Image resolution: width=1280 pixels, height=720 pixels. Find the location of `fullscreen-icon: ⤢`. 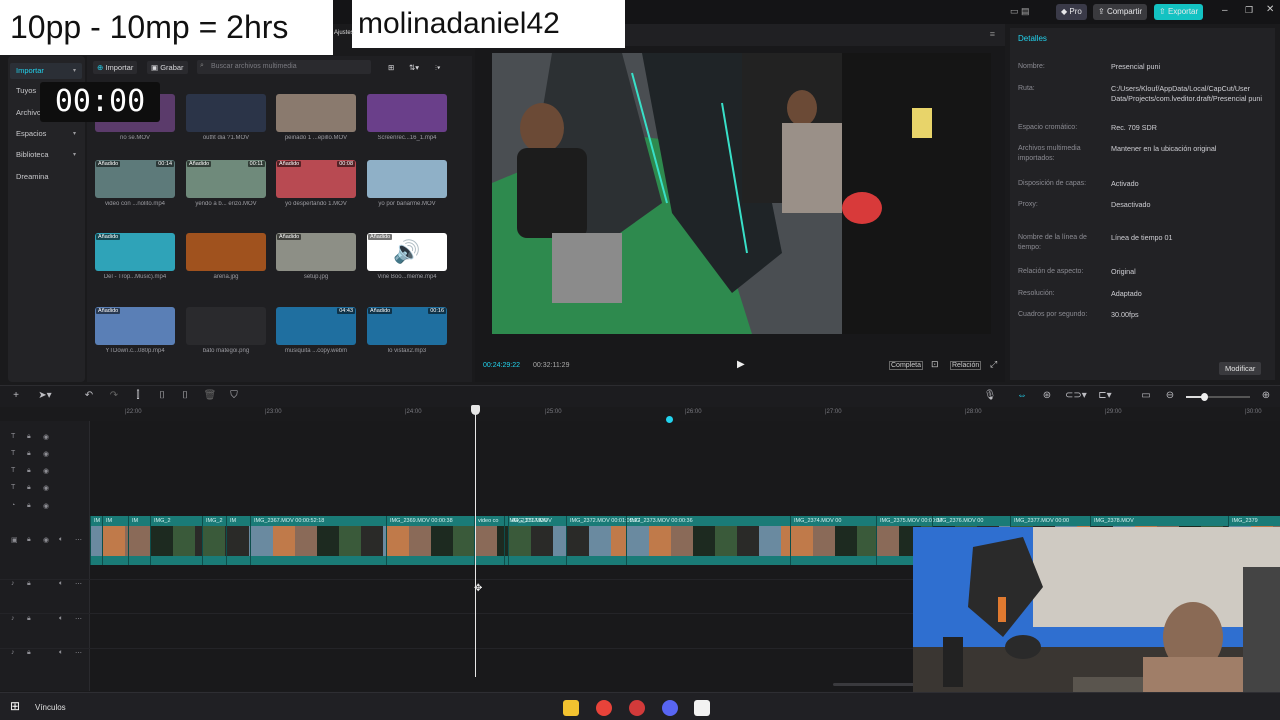

fullscreen-icon: ⤢ is located at coordinates (993, 364).